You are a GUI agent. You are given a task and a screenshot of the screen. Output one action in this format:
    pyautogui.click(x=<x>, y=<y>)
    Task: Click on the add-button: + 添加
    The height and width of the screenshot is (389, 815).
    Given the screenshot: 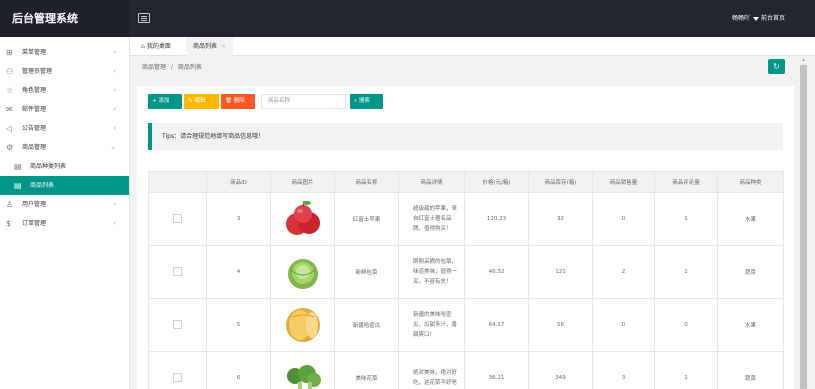 What is the action you would take?
    pyautogui.click(x=165, y=101)
    